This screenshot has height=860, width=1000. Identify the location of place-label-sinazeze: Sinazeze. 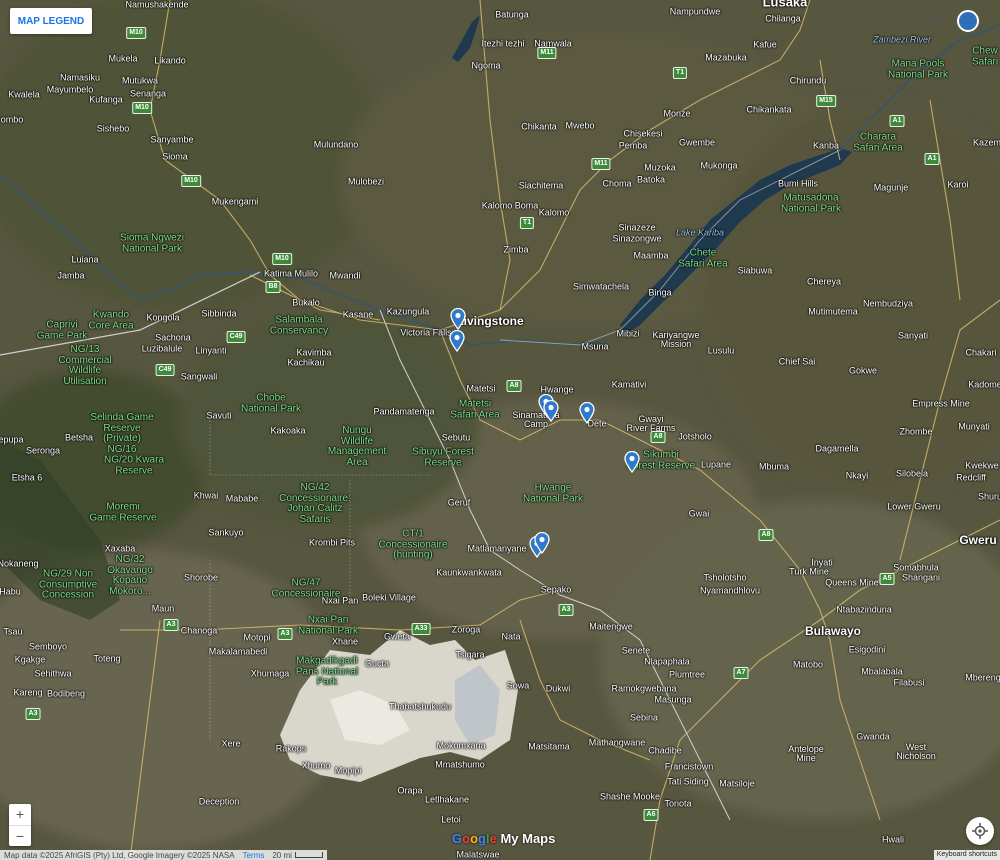
(637, 227).